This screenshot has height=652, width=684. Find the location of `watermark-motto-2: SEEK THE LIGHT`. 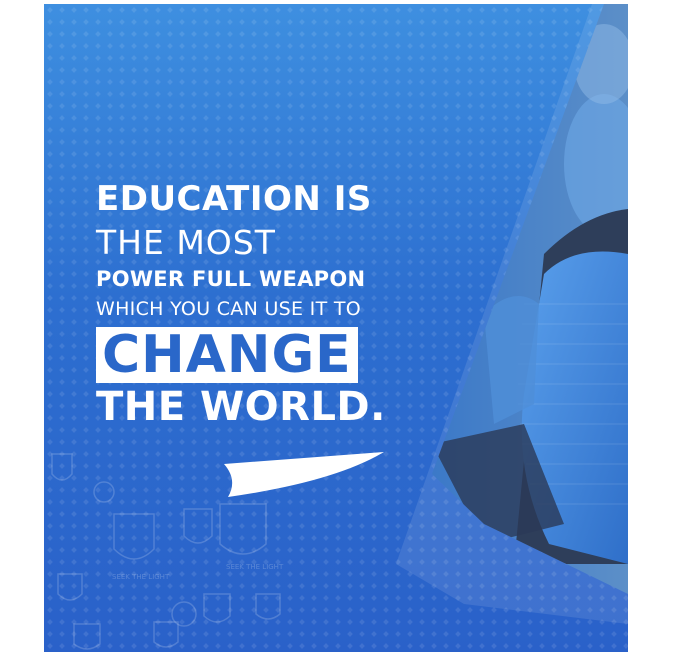

watermark-motto-2: SEEK THE LIGHT is located at coordinates (255, 567).